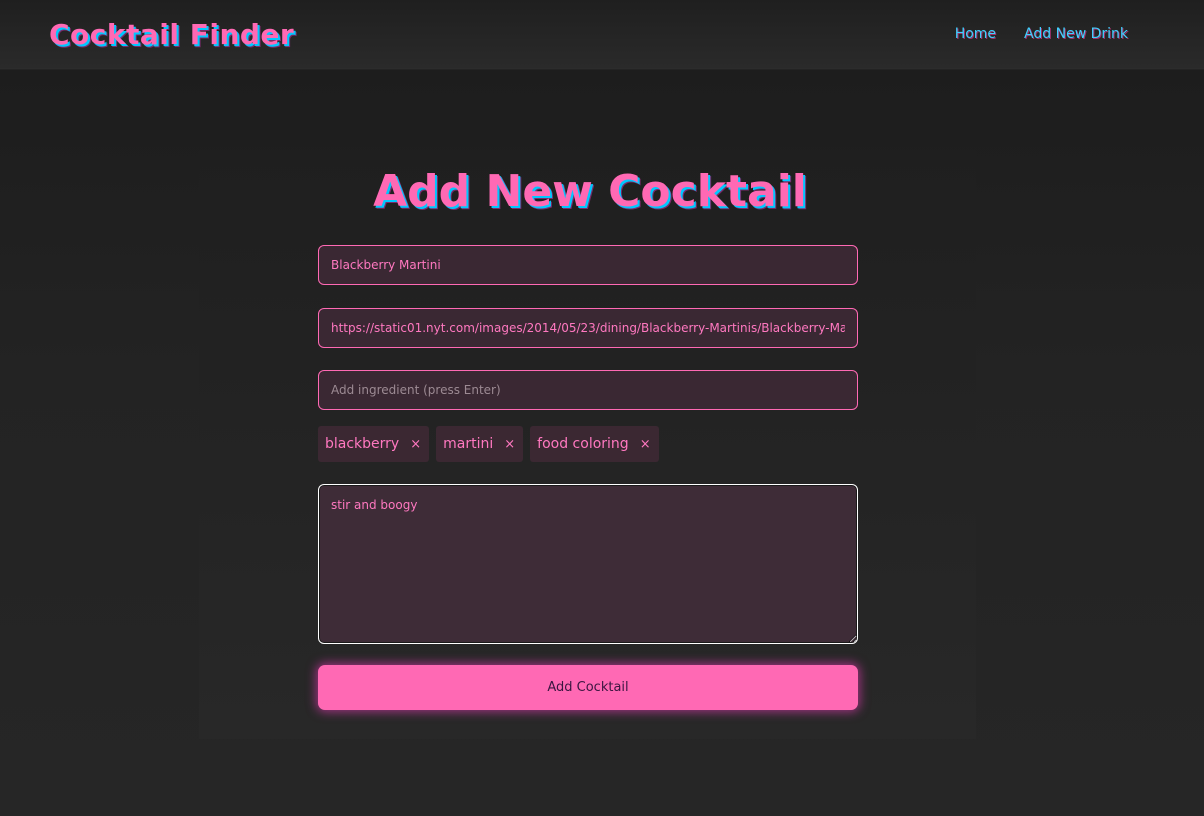 The height and width of the screenshot is (816, 1204). What do you see at coordinates (583, 444) in the screenshot?
I see `ingredient-chip-label: food coloring` at bounding box center [583, 444].